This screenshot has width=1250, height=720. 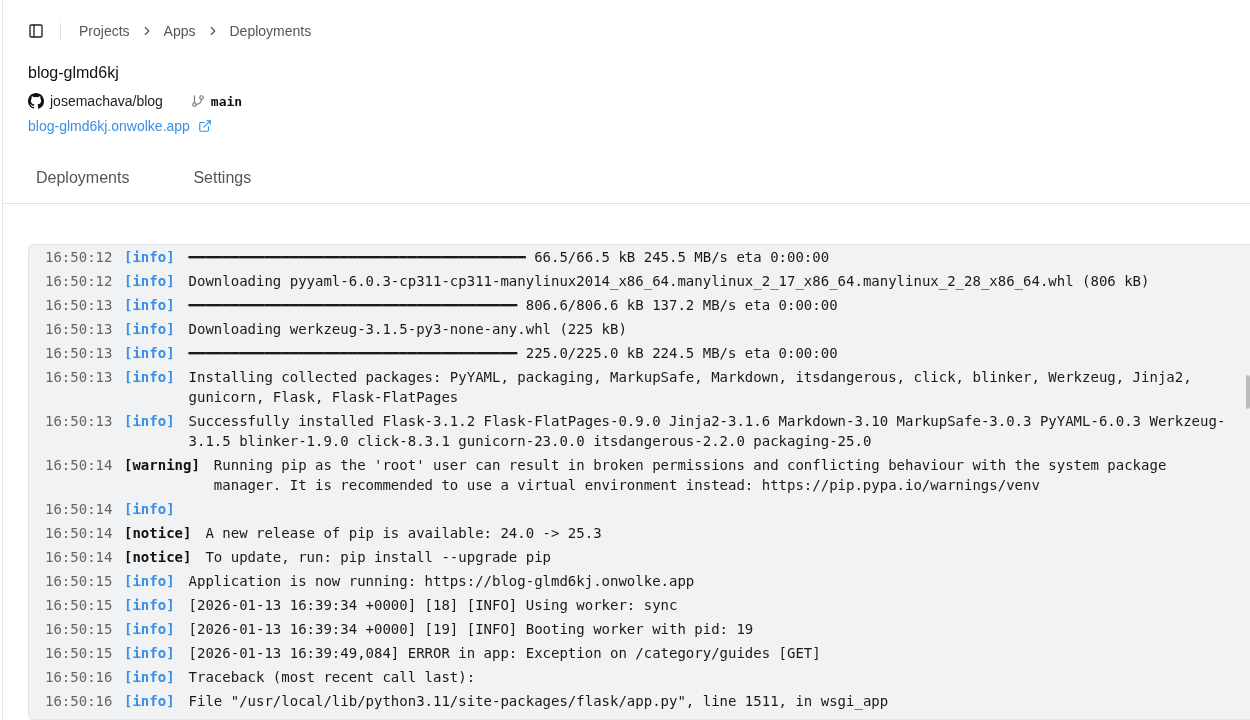 What do you see at coordinates (106, 101) in the screenshot?
I see `repo-name: josemachava/blog` at bounding box center [106, 101].